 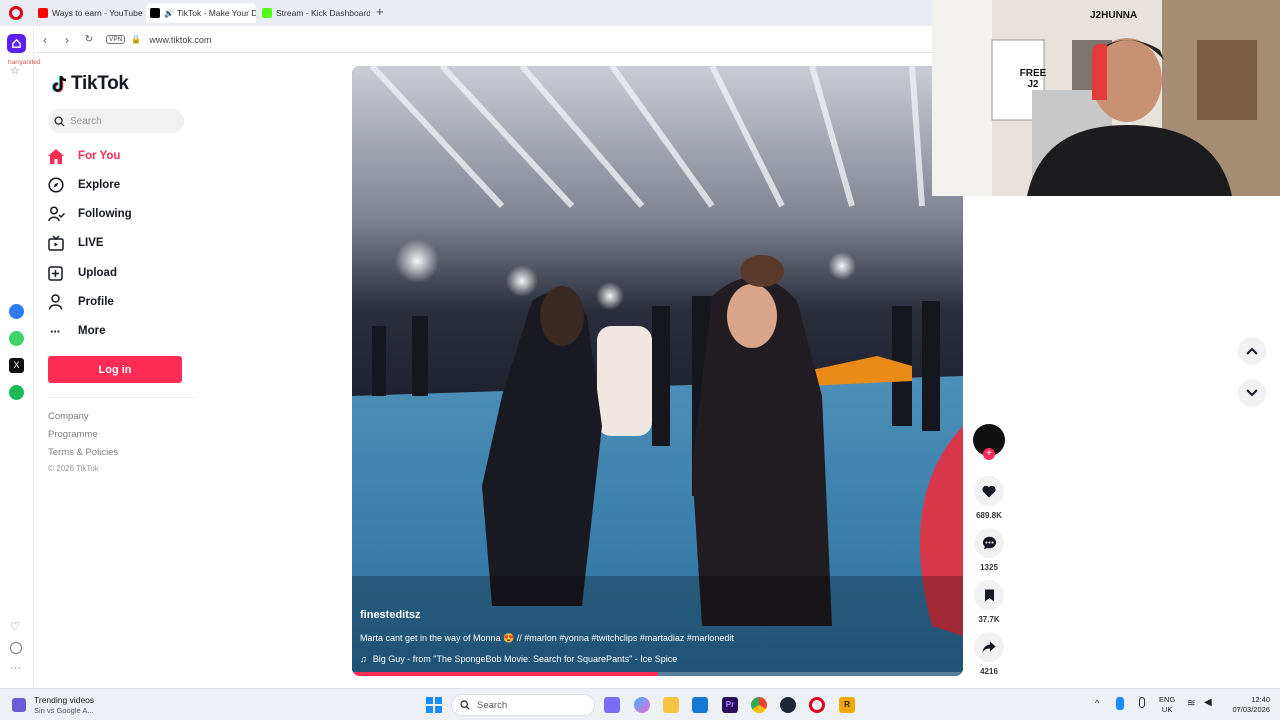 I want to click on footer-programme-link: Programme, so click(x=73, y=434).